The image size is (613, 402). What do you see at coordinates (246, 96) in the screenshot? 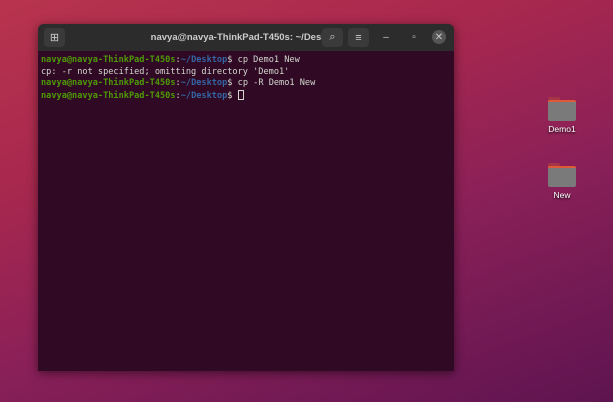
I see `terminal-line: navya@navya-ThinkPad-T450s:~/Desktop$` at bounding box center [246, 96].